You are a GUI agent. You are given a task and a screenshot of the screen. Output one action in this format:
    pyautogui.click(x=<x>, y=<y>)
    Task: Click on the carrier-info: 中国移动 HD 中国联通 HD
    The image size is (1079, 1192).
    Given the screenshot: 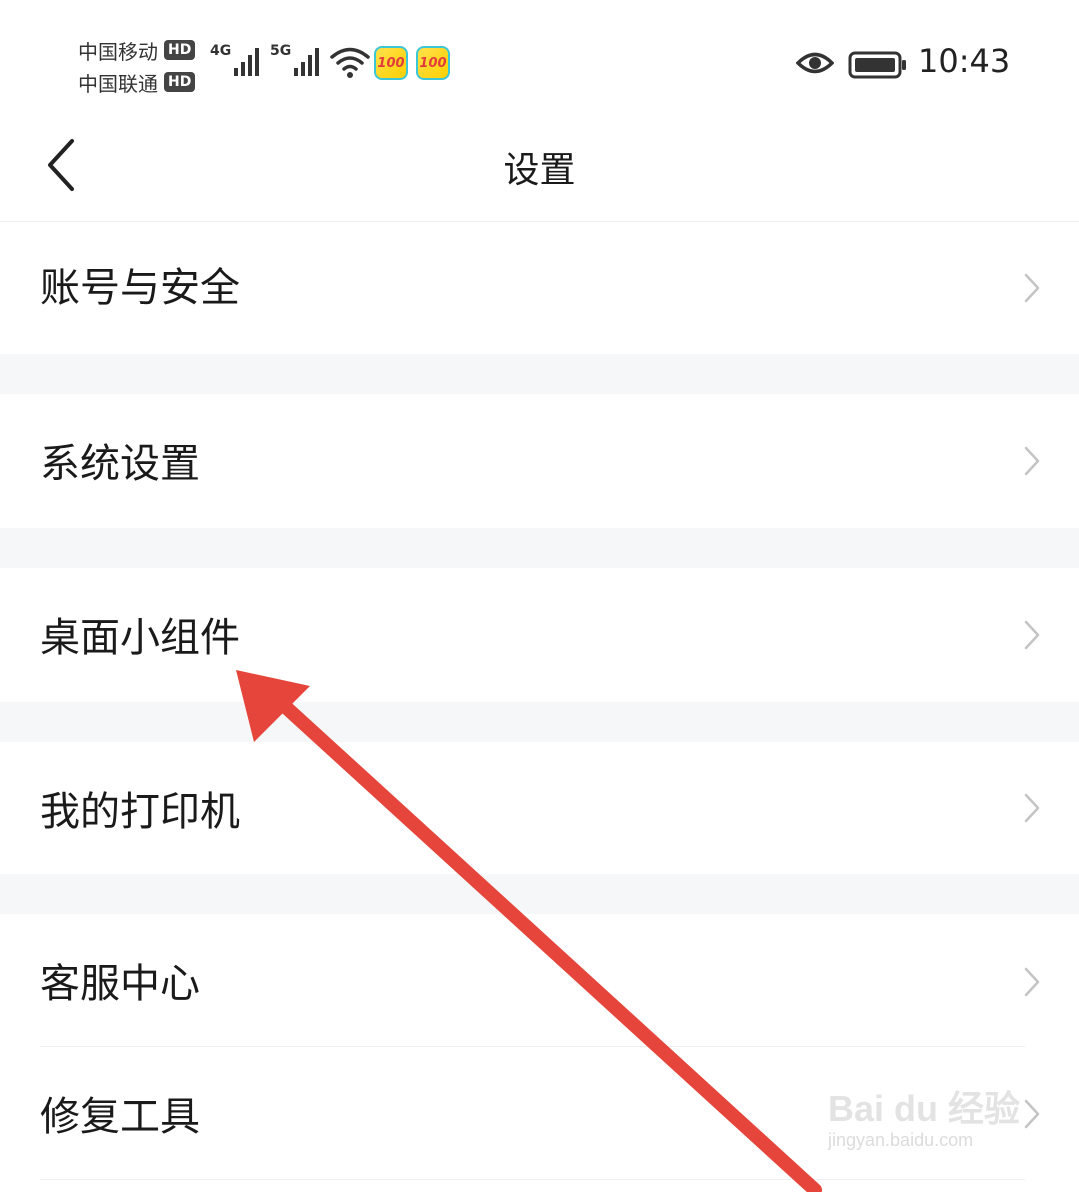 What is the action you would take?
    pyautogui.click(x=137, y=66)
    